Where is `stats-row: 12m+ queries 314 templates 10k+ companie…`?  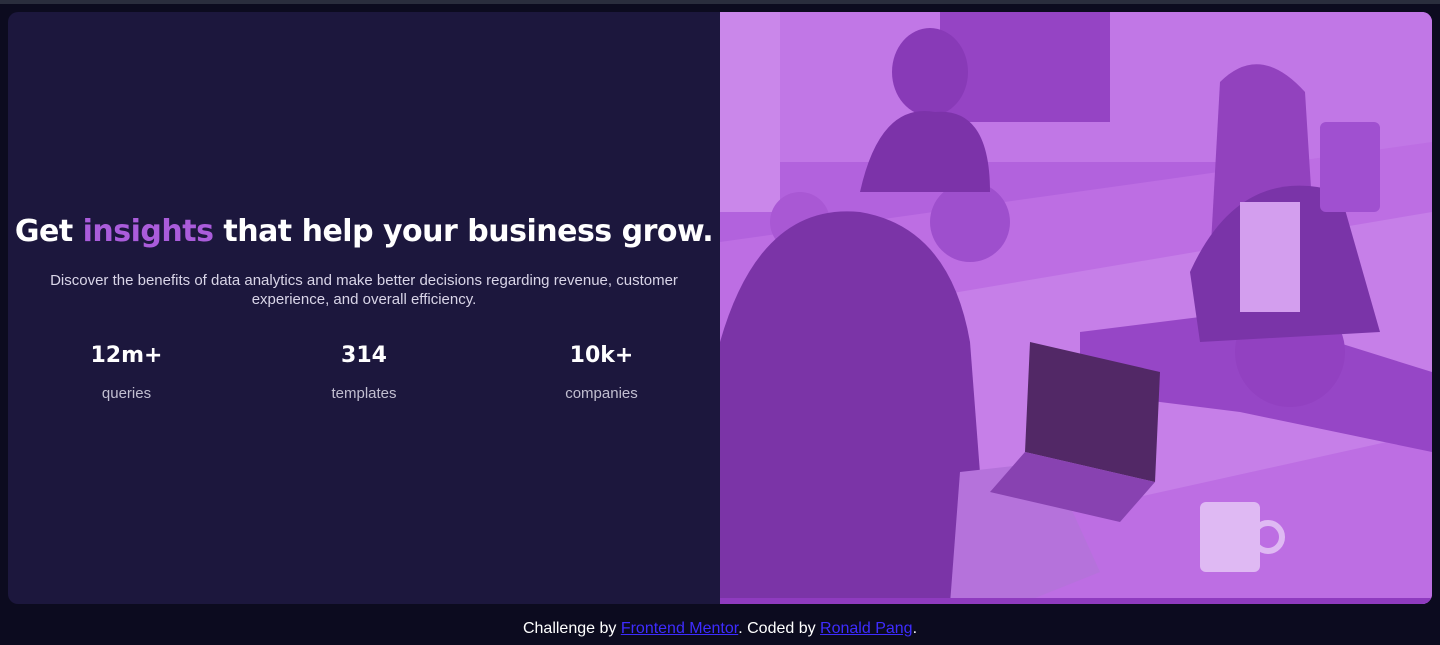
stats-row: 12m+ queries 314 templates 10k+ companie… is located at coordinates (364, 372).